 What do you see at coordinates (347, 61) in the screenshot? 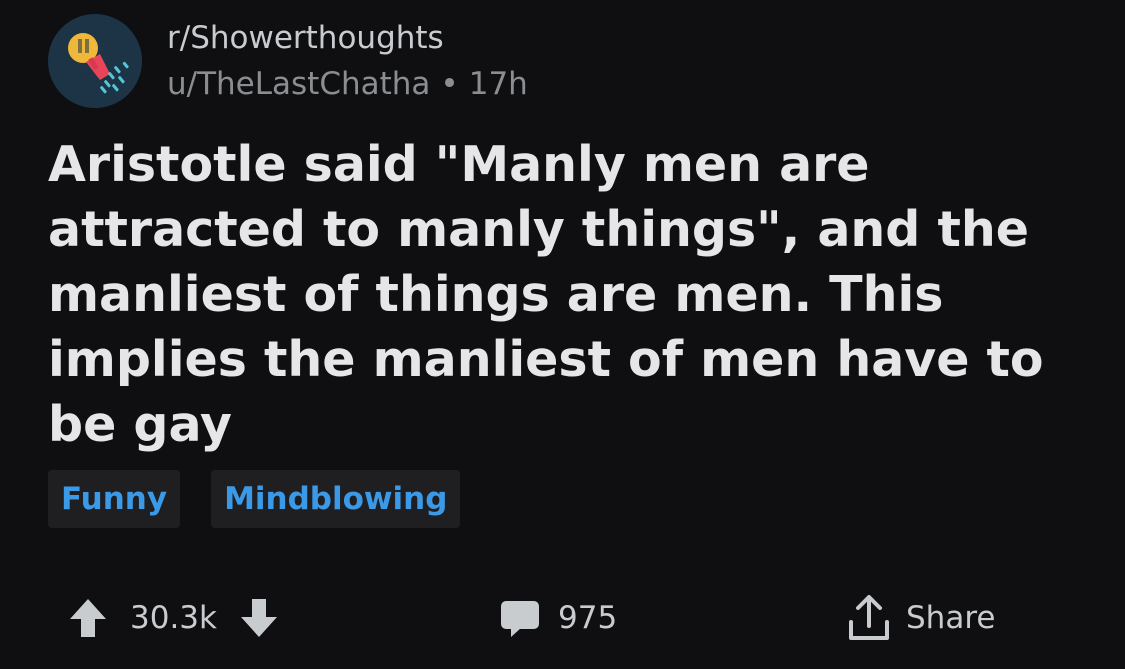
I see `post-meta: r/Showerthoughts u/TheLastChatha • 17h` at bounding box center [347, 61].